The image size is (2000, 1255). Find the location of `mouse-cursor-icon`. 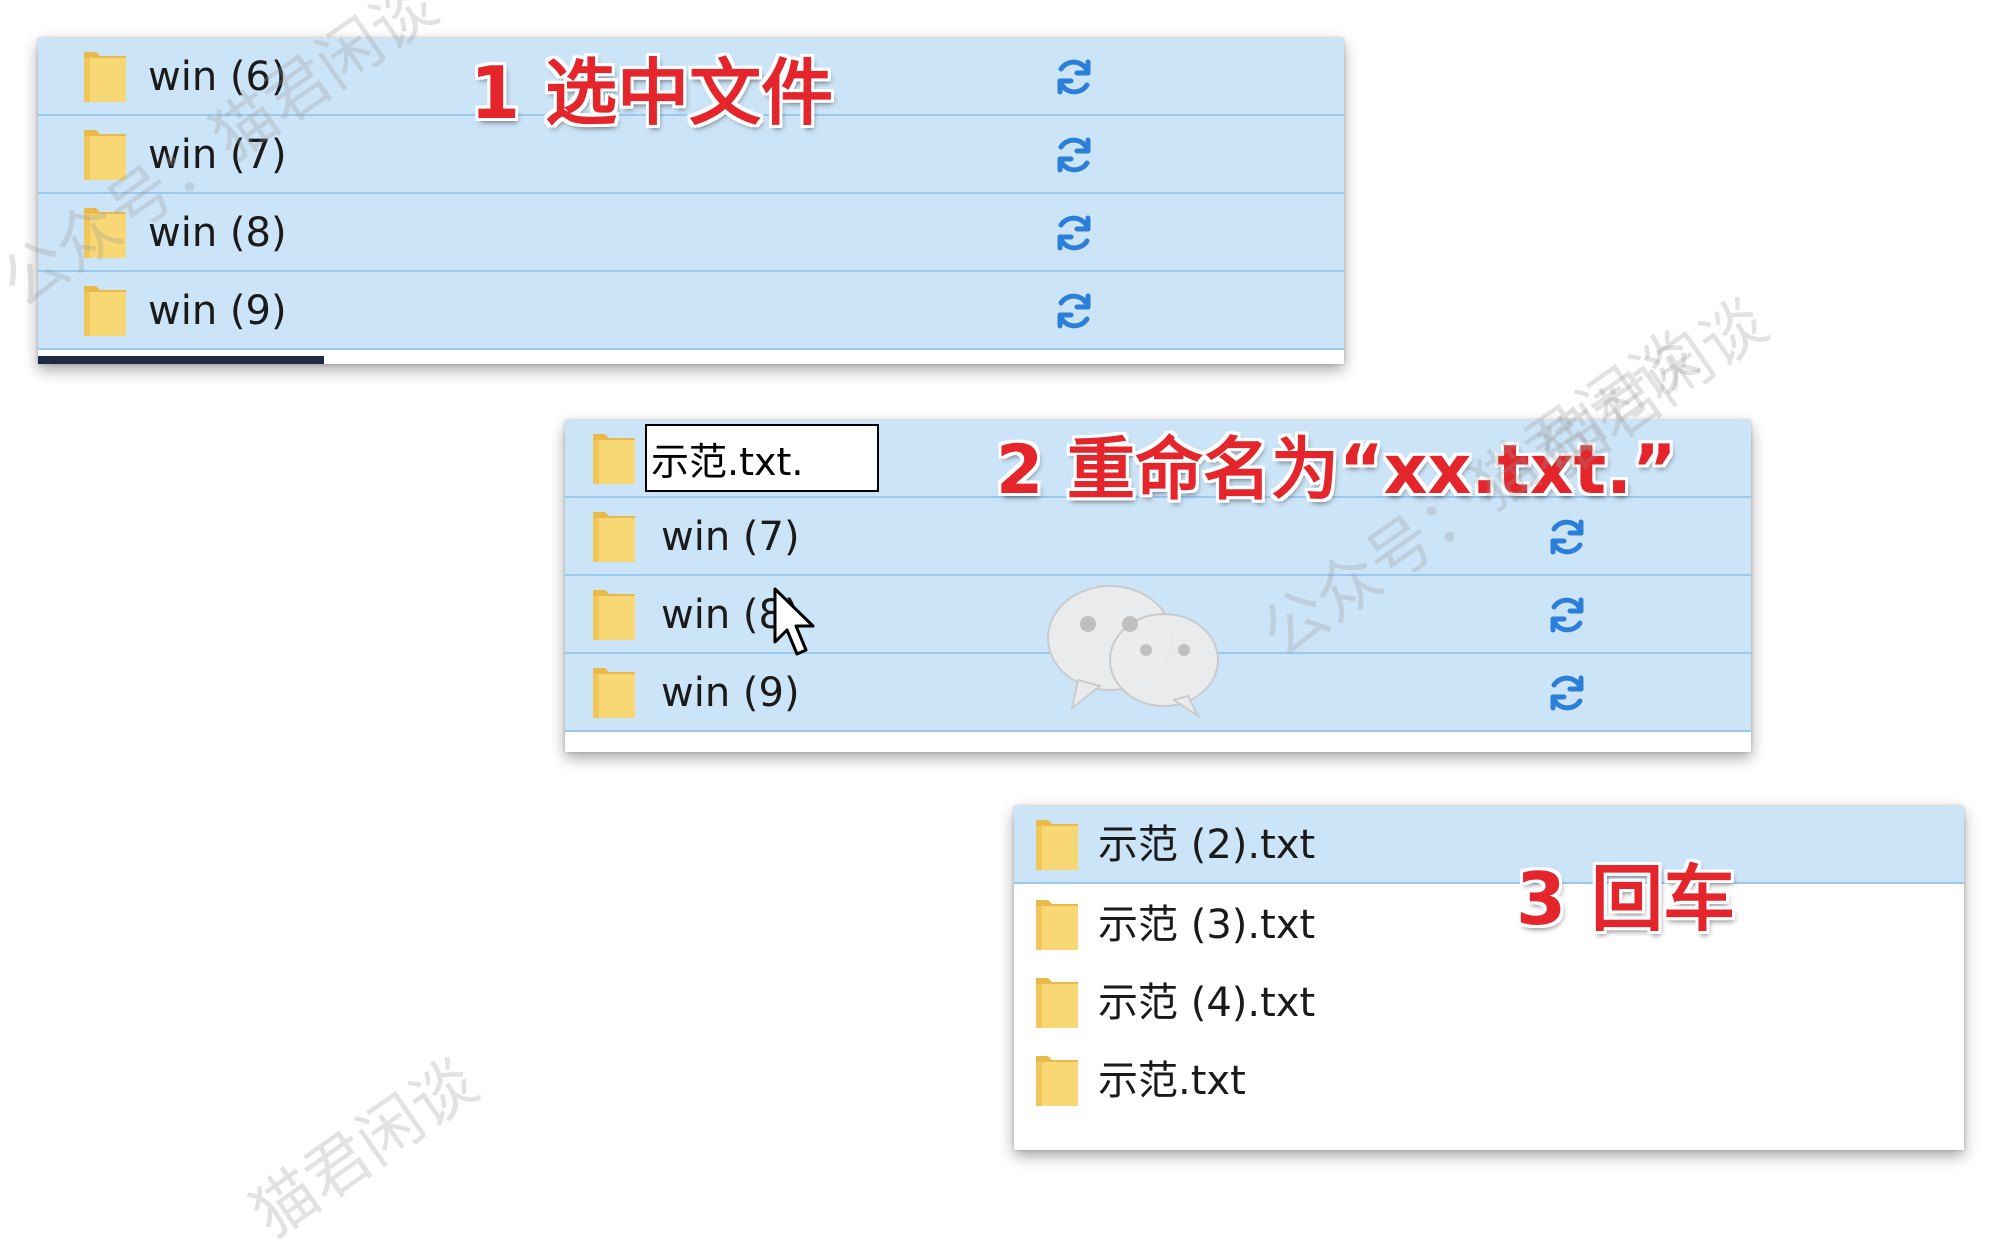

mouse-cursor-icon is located at coordinates (795, 624).